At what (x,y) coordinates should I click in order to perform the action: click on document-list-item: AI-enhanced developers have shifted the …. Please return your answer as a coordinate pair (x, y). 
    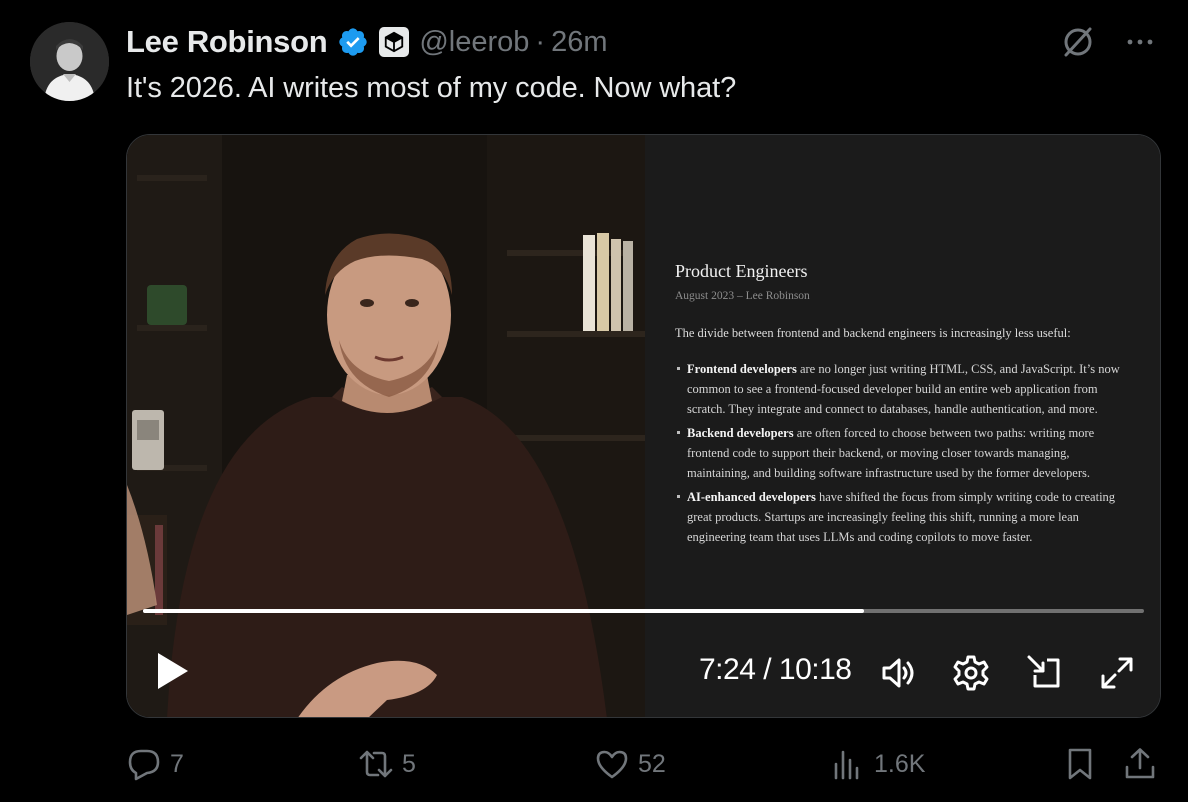
    Looking at the image, I should click on (905, 517).